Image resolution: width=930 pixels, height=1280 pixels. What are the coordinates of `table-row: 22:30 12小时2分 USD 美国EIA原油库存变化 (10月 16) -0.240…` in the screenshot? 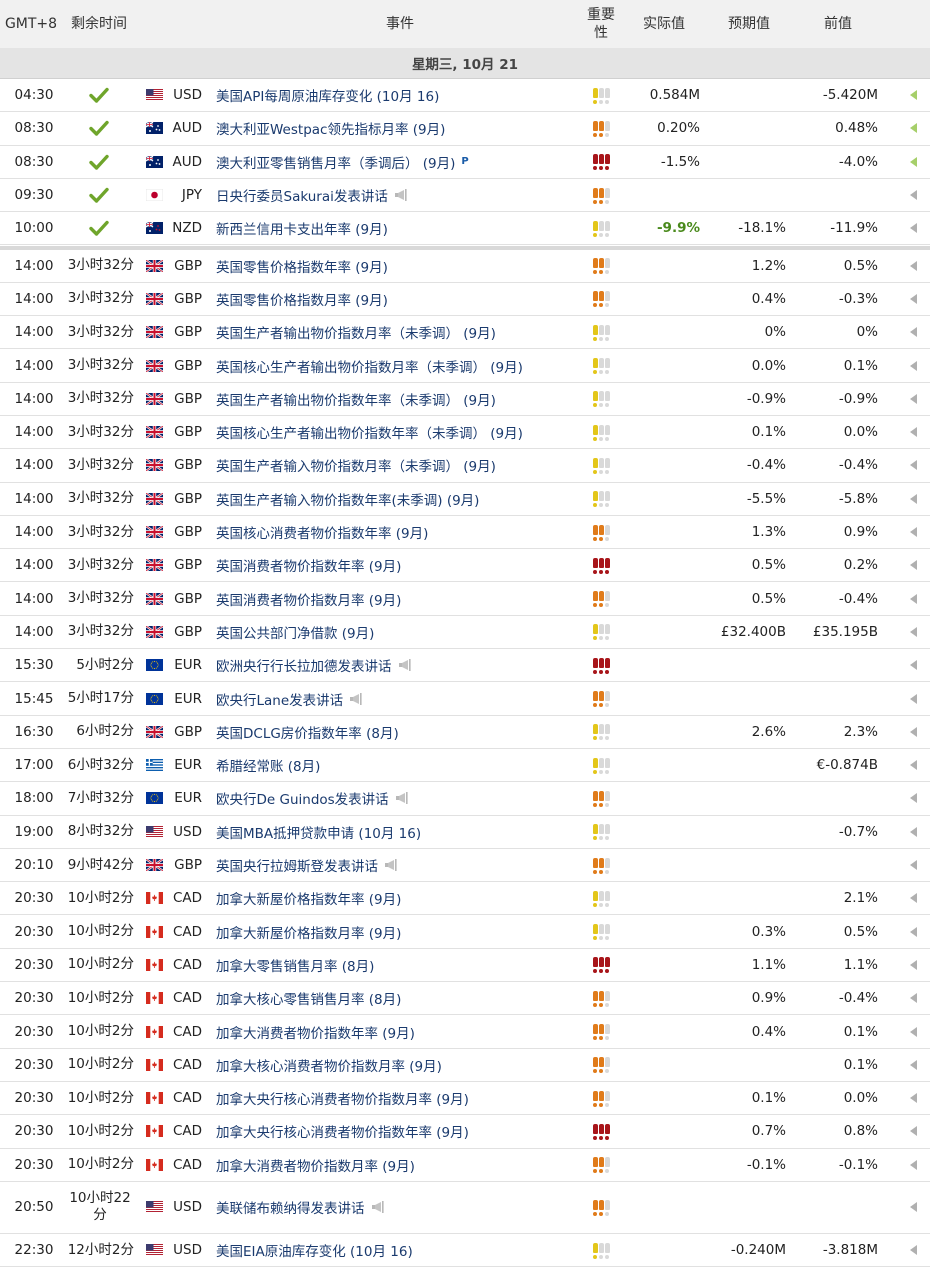 It's located at (465, 1250).